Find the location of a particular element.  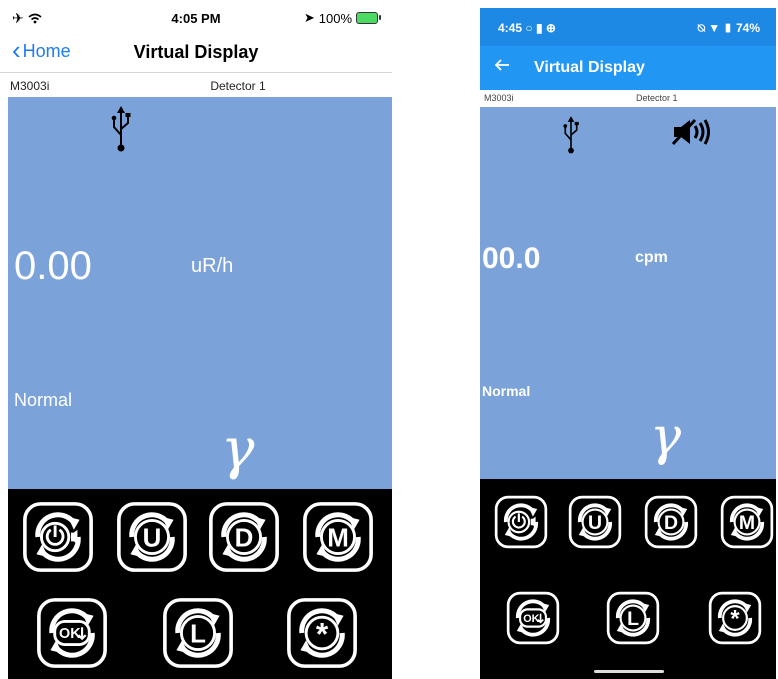

muted-bell-icon: ⍉ is located at coordinates (703, 28).